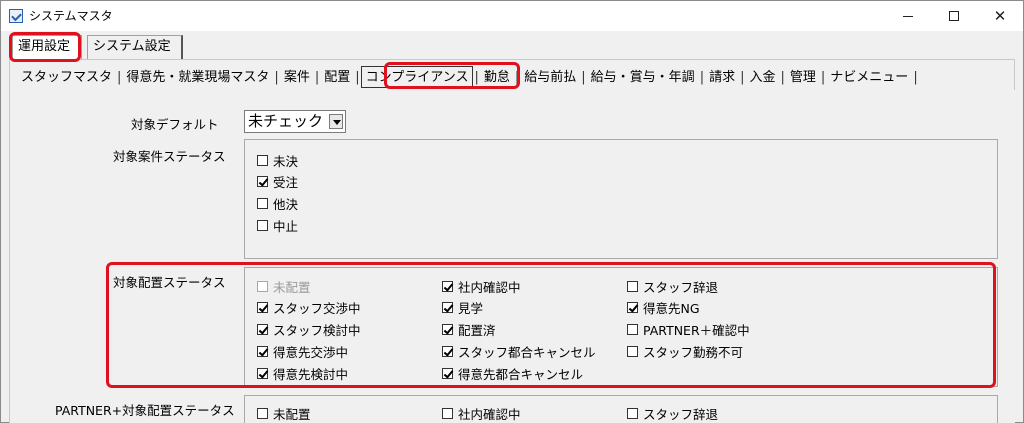 The height and width of the screenshot is (423, 1024). What do you see at coordinates (277, 181) in the screenshot?
I see `checkbox-anken-juchu: 受注` at bounding box center [277, 181].